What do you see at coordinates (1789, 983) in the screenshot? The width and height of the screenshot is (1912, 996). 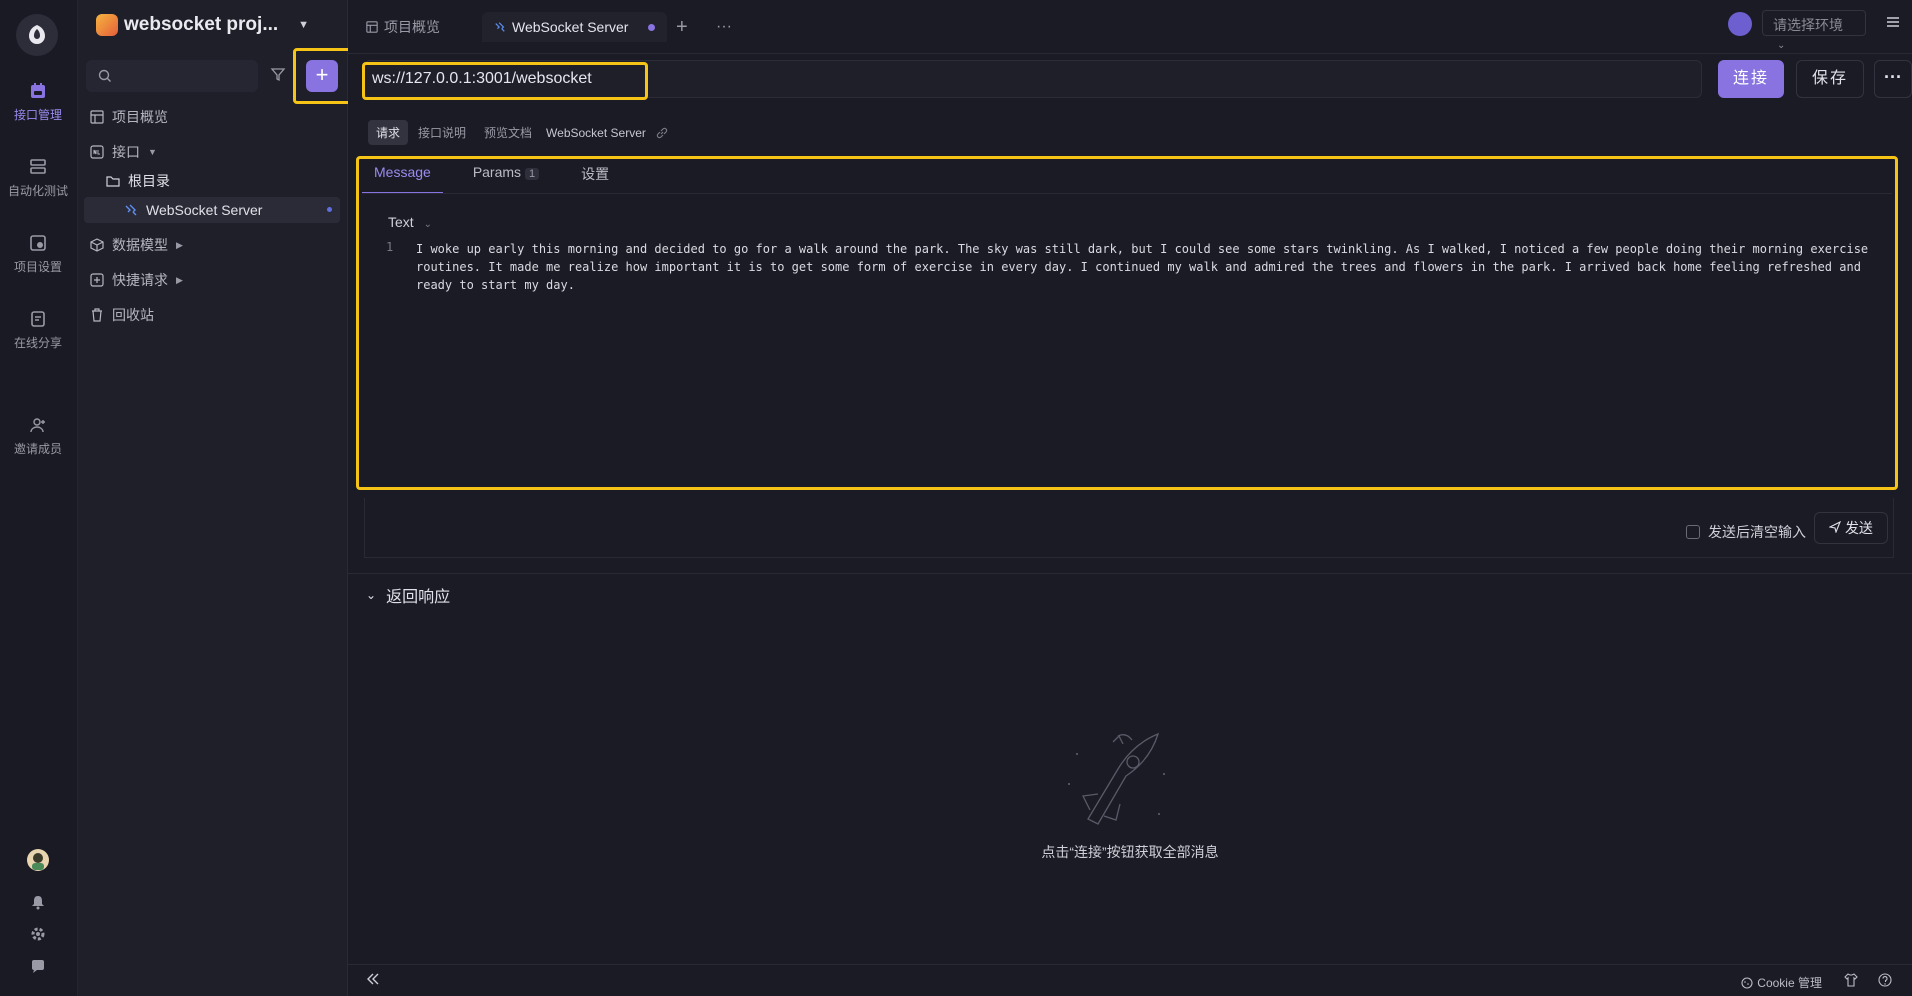 I see `cookie-label: Cookie 管理` at bounding box center [1789, 983].